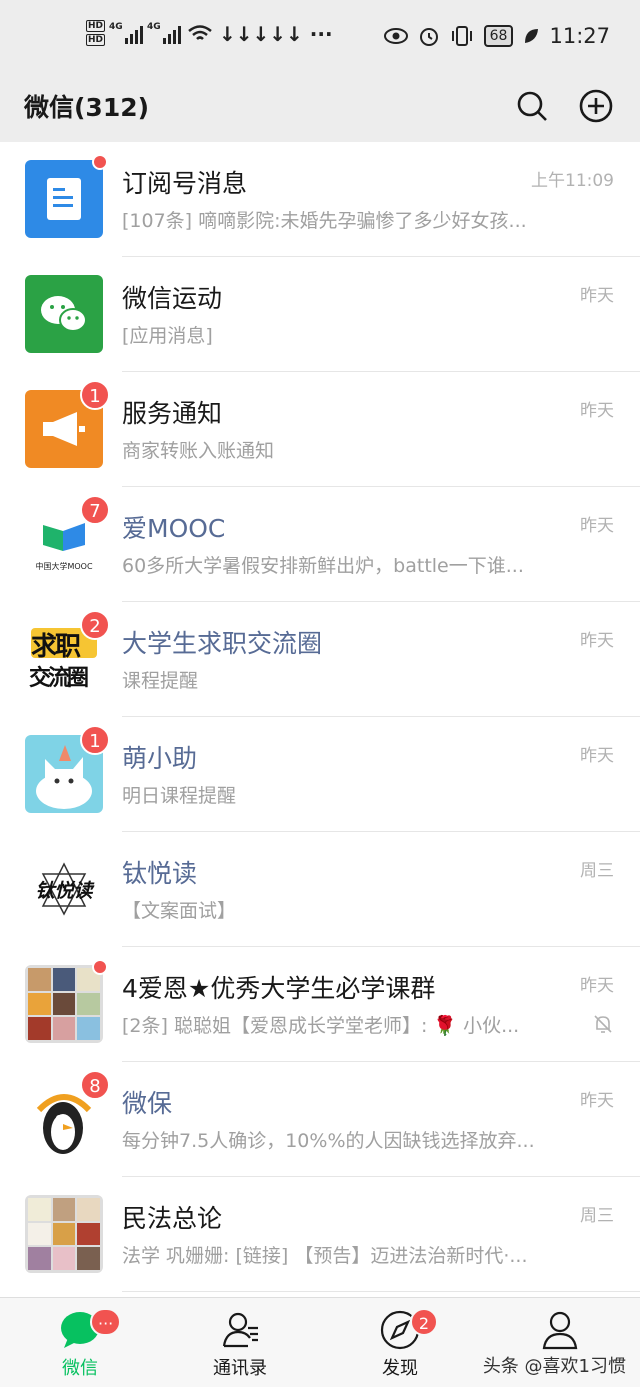 The image size is (640, 1387). I want to click on hd1-label: HD, so click(96, 26).